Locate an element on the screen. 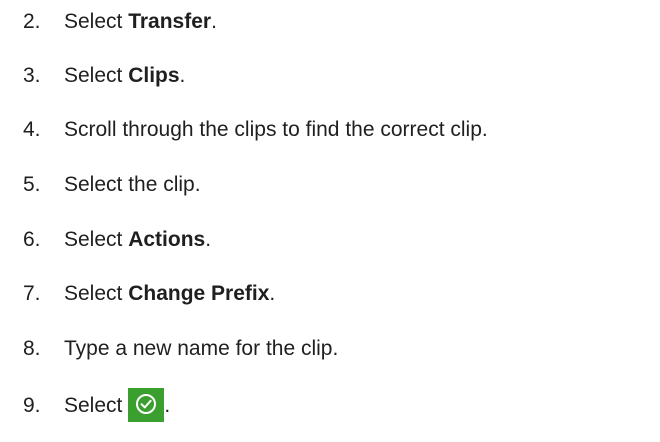 This screenshot has height=442, width=660. confirm-button-graphic is located at coordinates (146, 405).